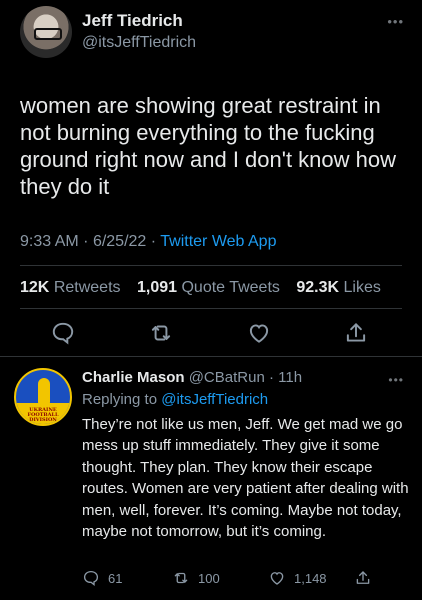 The height and width of the screenshot is (600, 422). I want to click on tweet-date: 6/25/22, so click(119, 241).